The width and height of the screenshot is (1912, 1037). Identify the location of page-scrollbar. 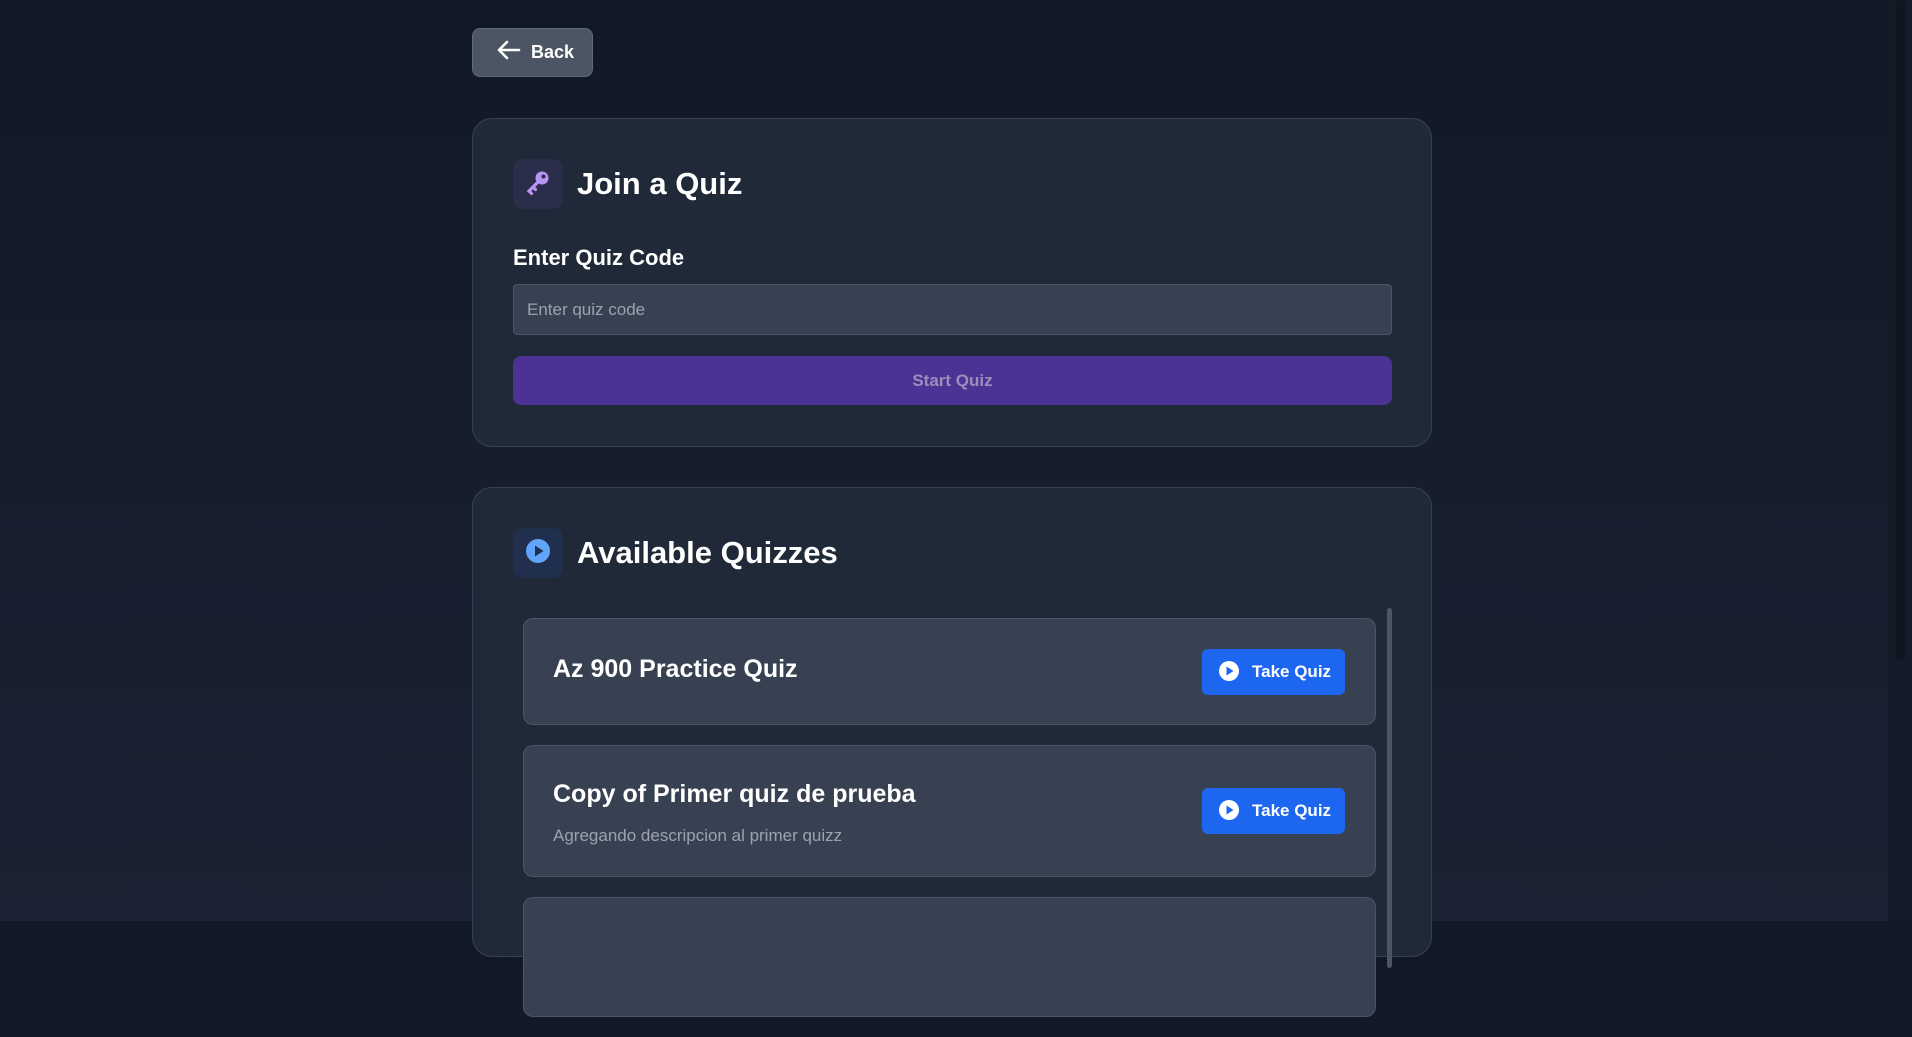
(1900, 460).